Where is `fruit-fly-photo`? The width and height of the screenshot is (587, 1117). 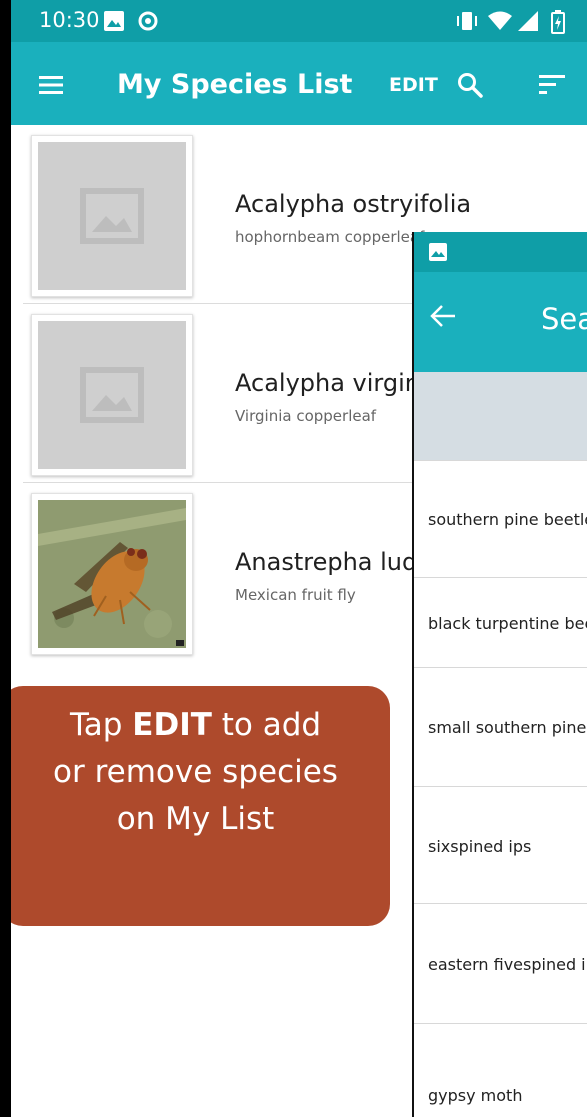 fruit-fly-photo is located at coordinates (112, 574).